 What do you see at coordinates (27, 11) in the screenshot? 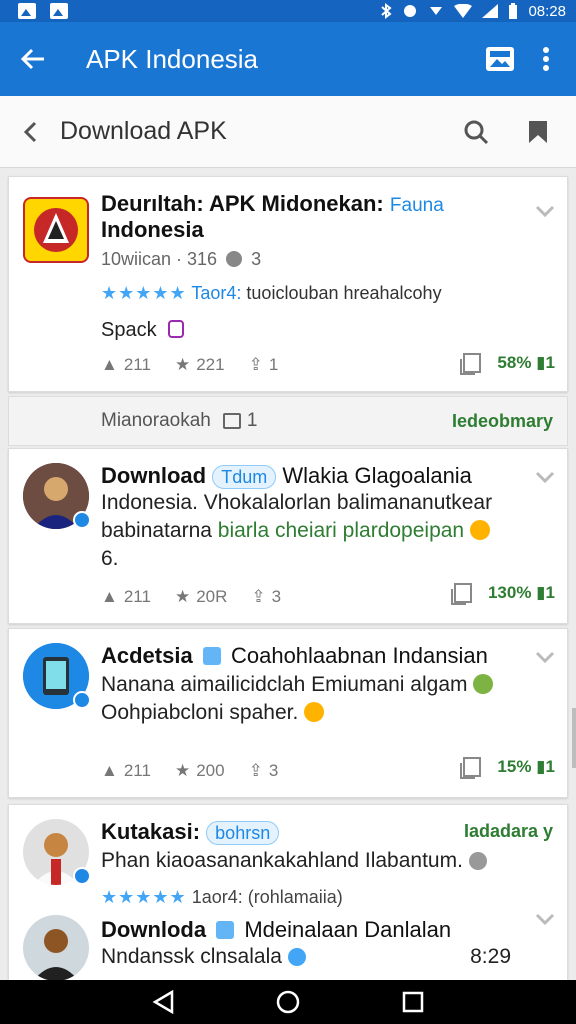
I see `gallery-notification-icon` at bounding box center [27, 11].